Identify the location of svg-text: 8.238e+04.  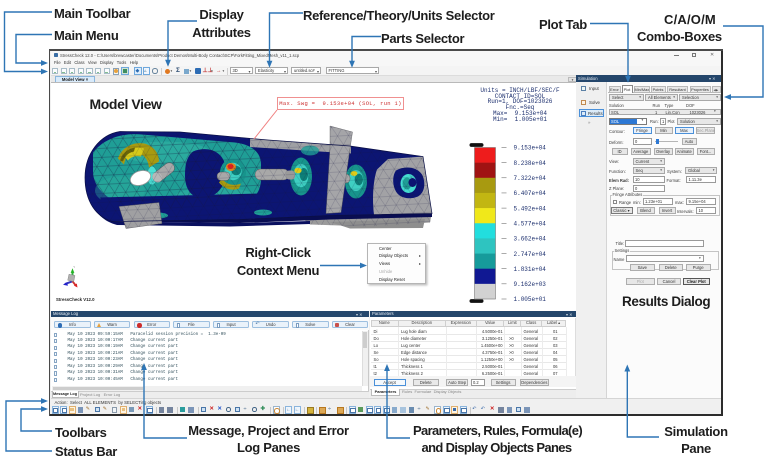
(530, 162).